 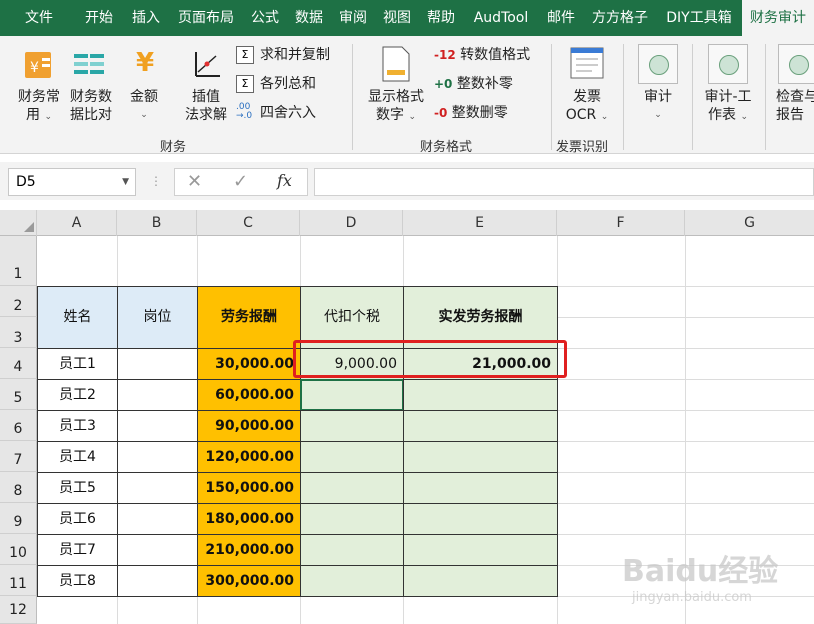 I want to click on table-cell-name: 员工3, so click(x=77, y=426).